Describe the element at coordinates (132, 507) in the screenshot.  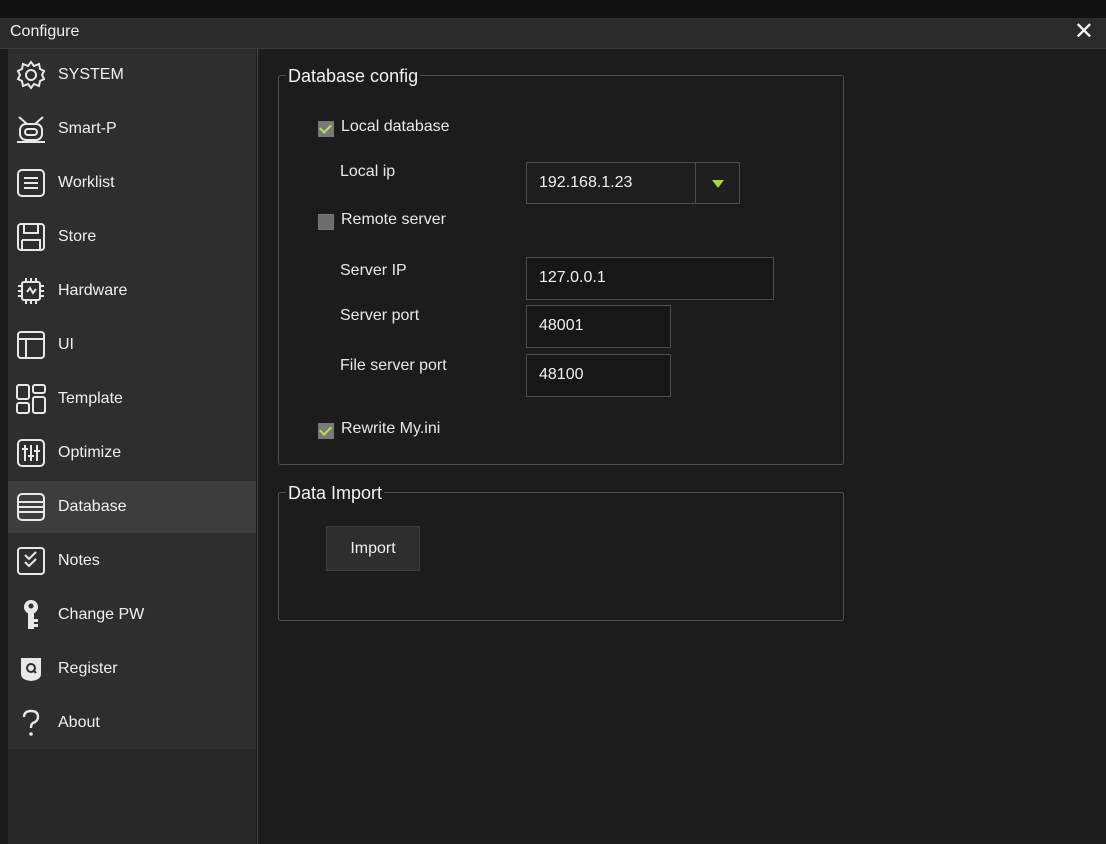
I see `sidebar-item-database: Database` at that location.